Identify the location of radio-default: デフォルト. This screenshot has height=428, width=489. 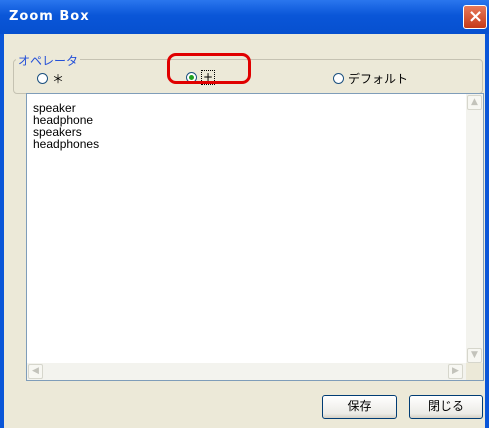
(370, 78).